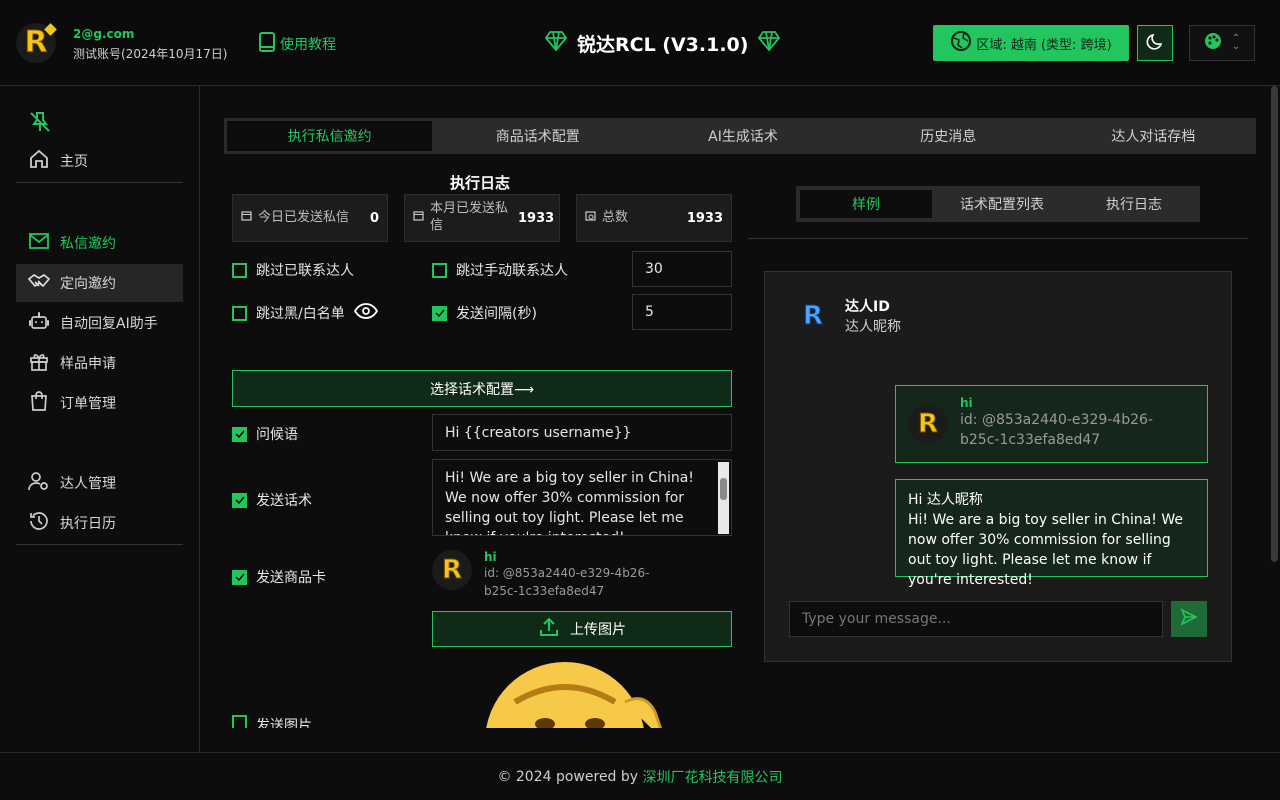  I want to click on sidebar-item-targeted-invite: 定向邀约, so click(99, 283).